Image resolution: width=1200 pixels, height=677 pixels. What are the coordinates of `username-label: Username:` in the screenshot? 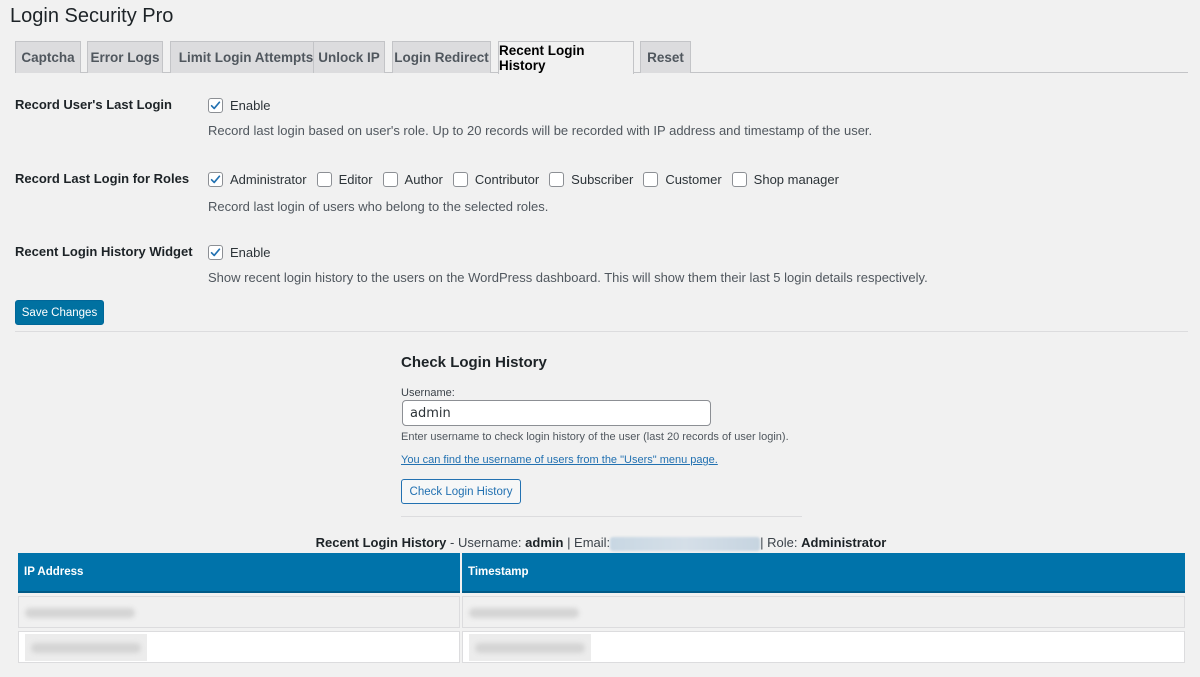 It's located at (428, 393).